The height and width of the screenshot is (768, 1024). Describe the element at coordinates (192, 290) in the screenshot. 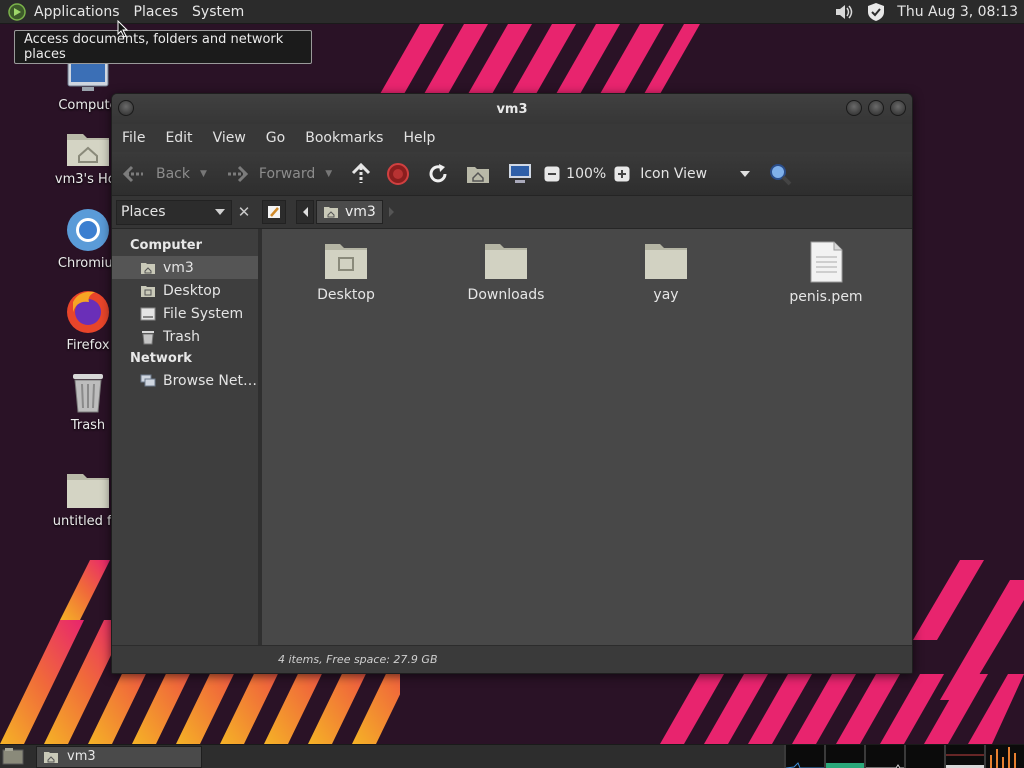

I see `sidebar-item-label: Desktop` at that location.